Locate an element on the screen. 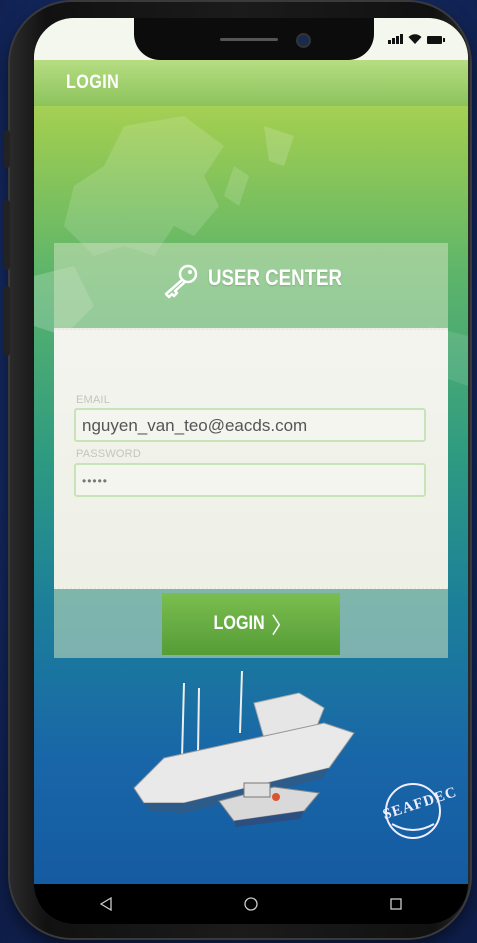 This screenshot has width=477, height=943. page-title: LOGIN is located at coordinates (93, 82).